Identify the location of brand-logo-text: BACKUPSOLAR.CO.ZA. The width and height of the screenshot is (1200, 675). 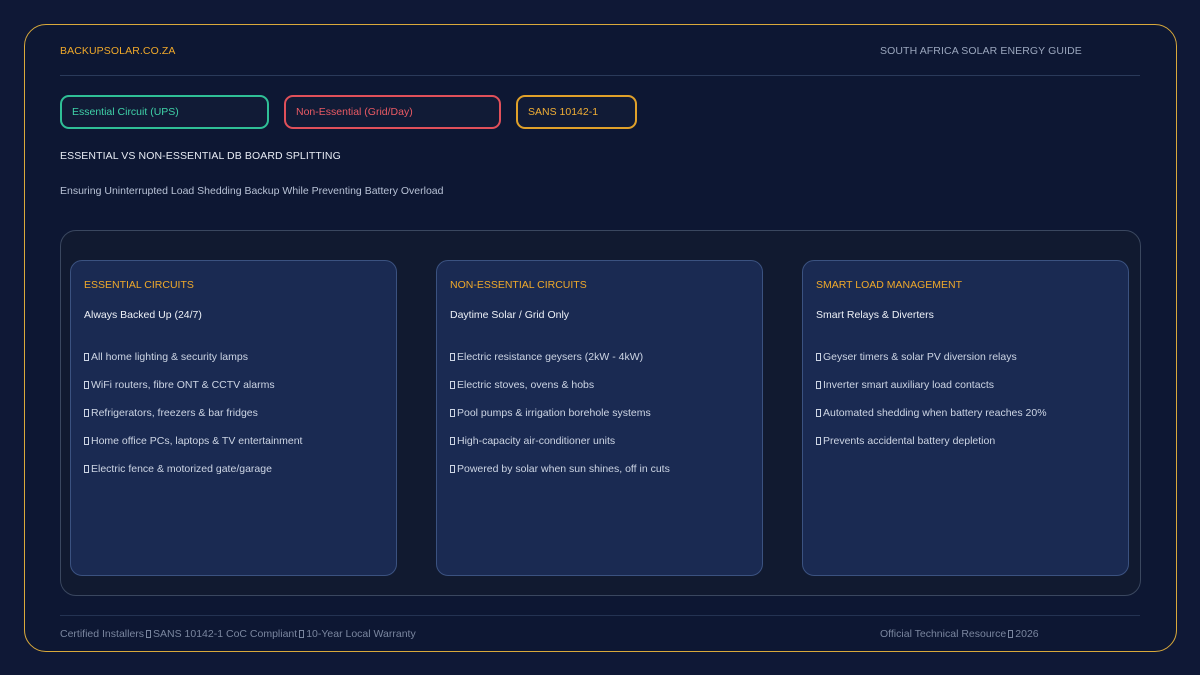
(117, 51).